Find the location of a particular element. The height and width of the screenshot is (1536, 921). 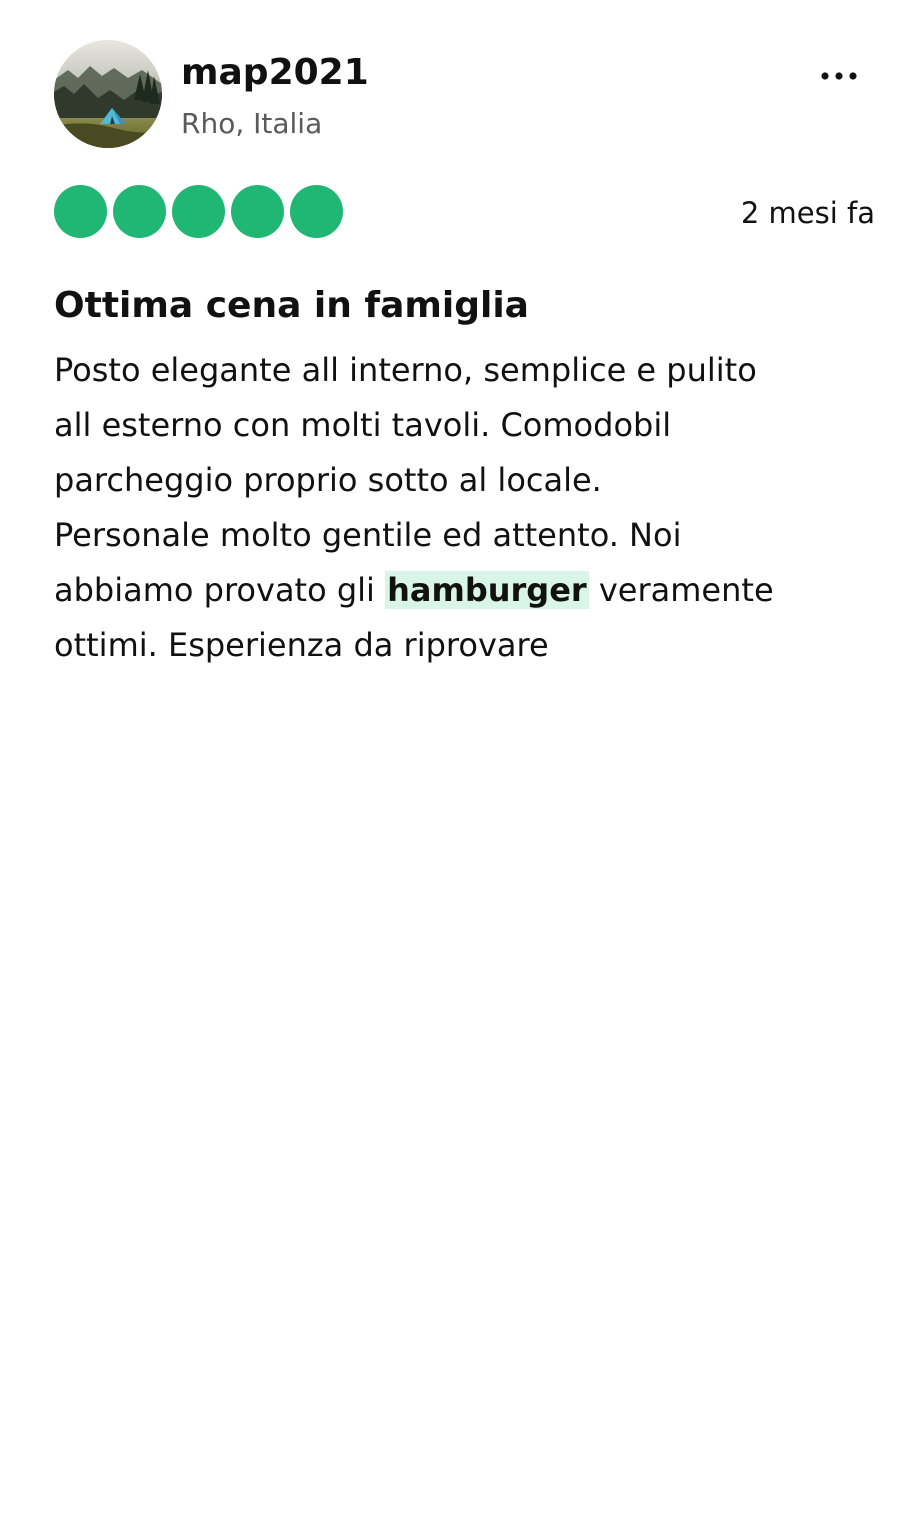

review-title: Ottima cena in famiglia is located at coordinates (291, 305).